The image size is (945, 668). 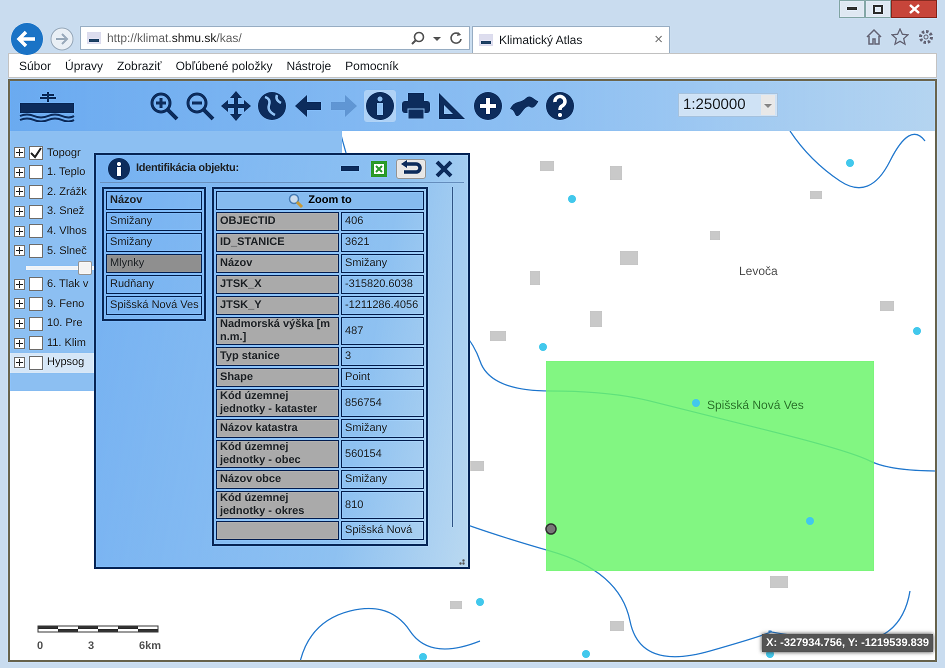 What do you see at coordinates (277, 356) in the screenshot?
I see `attribute-name: Typ stanice` at bounding box center [277, 356].